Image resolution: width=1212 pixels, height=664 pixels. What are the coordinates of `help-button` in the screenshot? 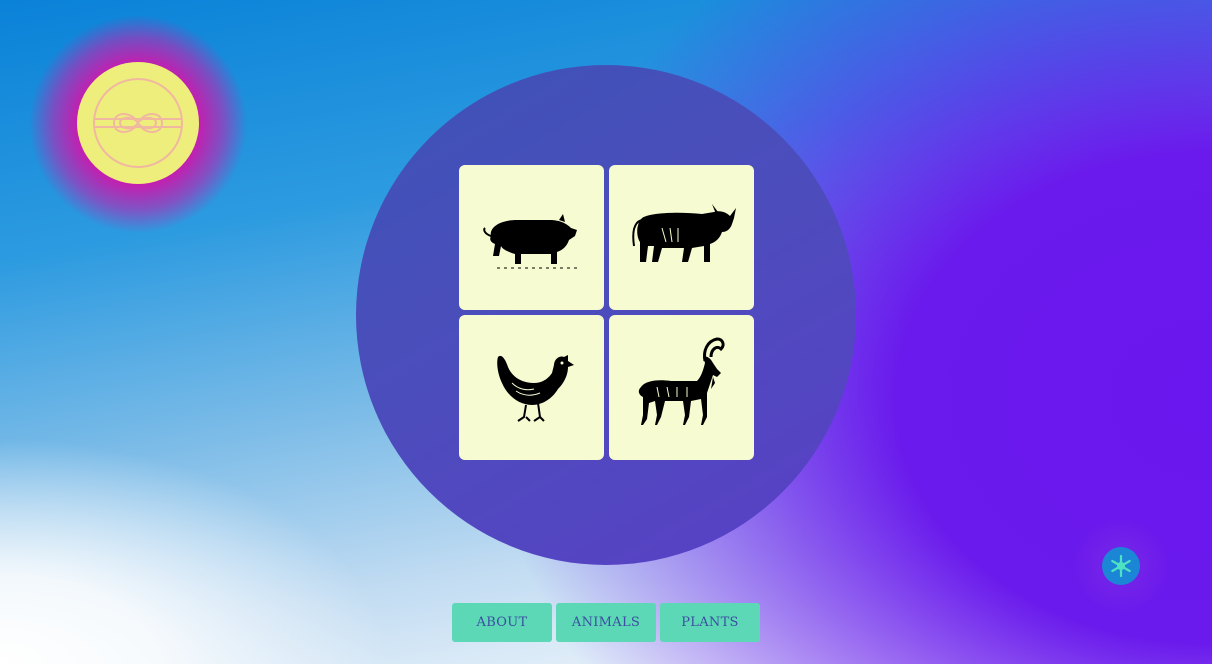 It's located at (1121, 566).